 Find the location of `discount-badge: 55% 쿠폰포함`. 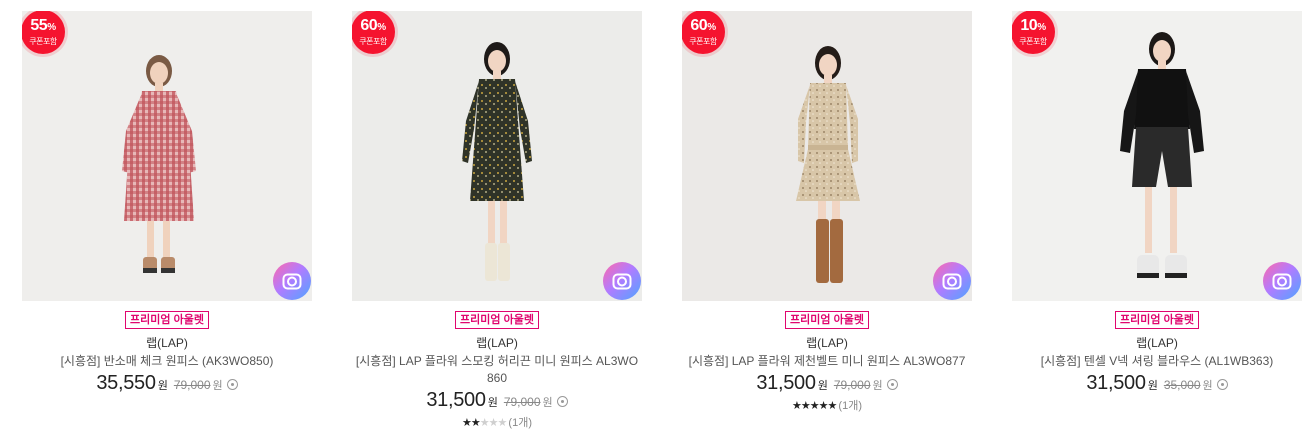

discount-badge: 55% 쿠폰포함 is located at coordinates (43, 32).